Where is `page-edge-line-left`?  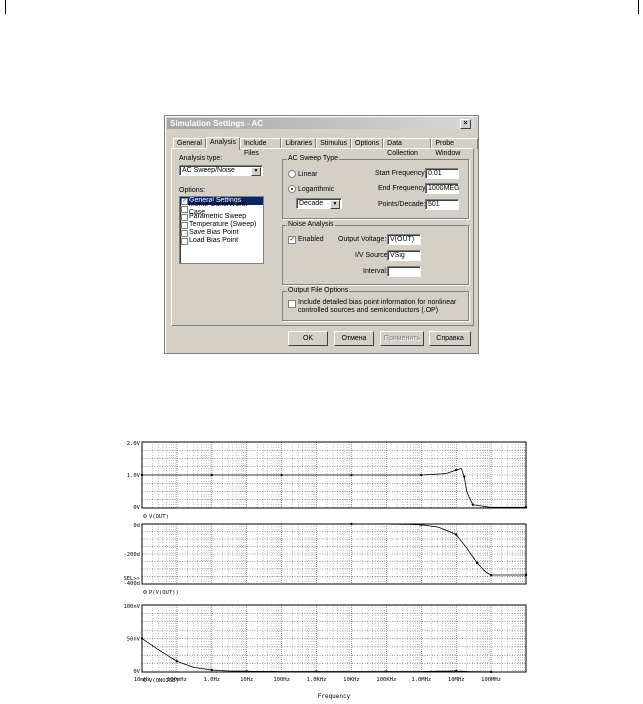 page-edge-line-left is located at coordinates (5, 7).